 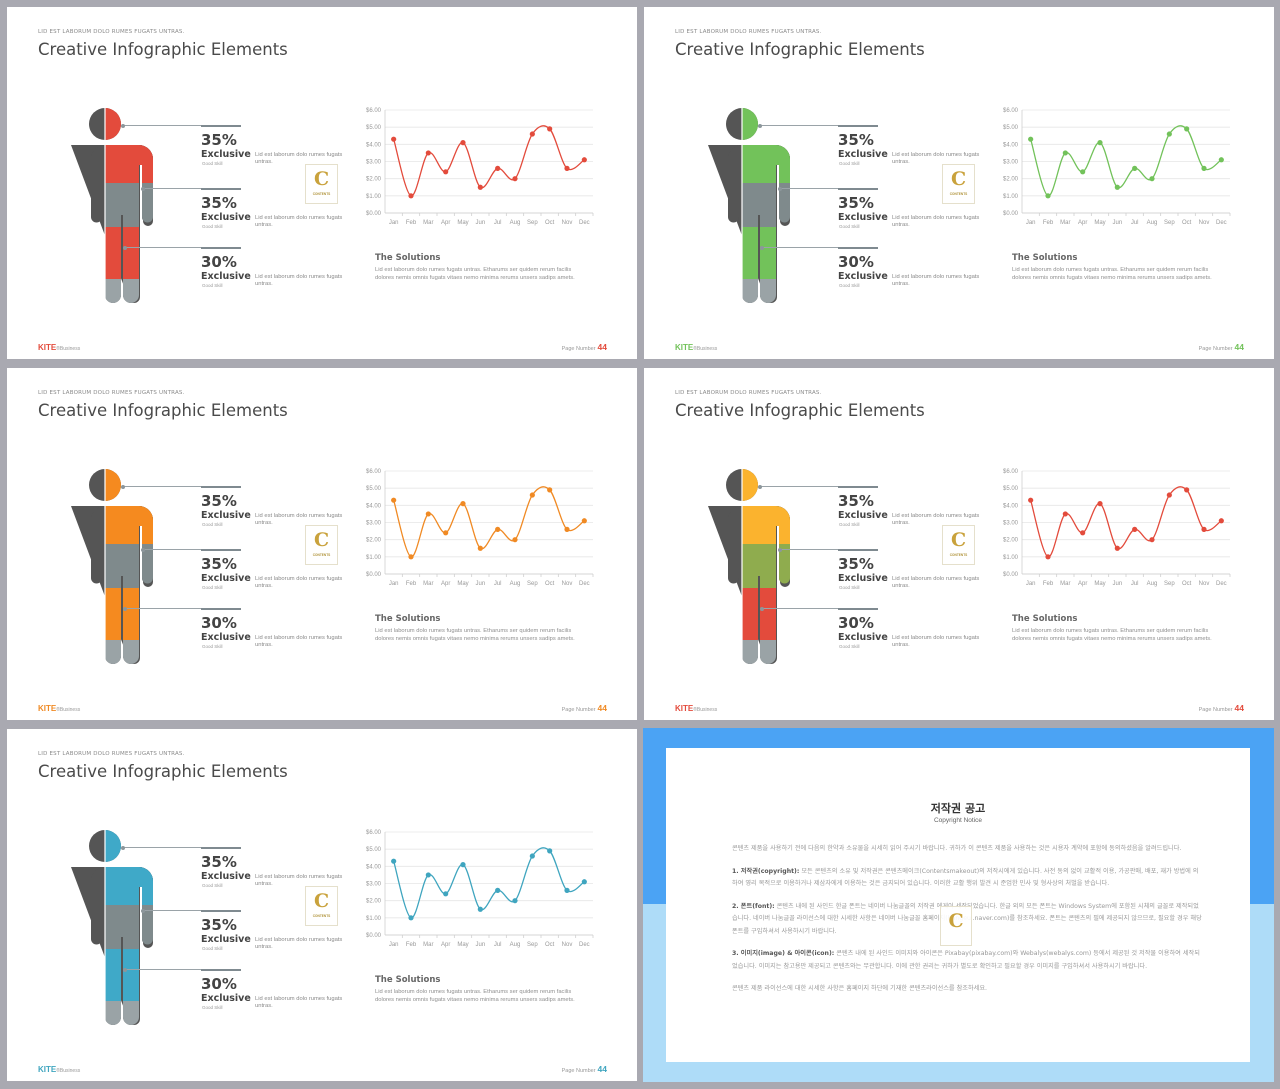 What do you see at coordinates (578, 710) in the screenshot?
I see `page-label: Page Number` at bounding box center [578, 710].